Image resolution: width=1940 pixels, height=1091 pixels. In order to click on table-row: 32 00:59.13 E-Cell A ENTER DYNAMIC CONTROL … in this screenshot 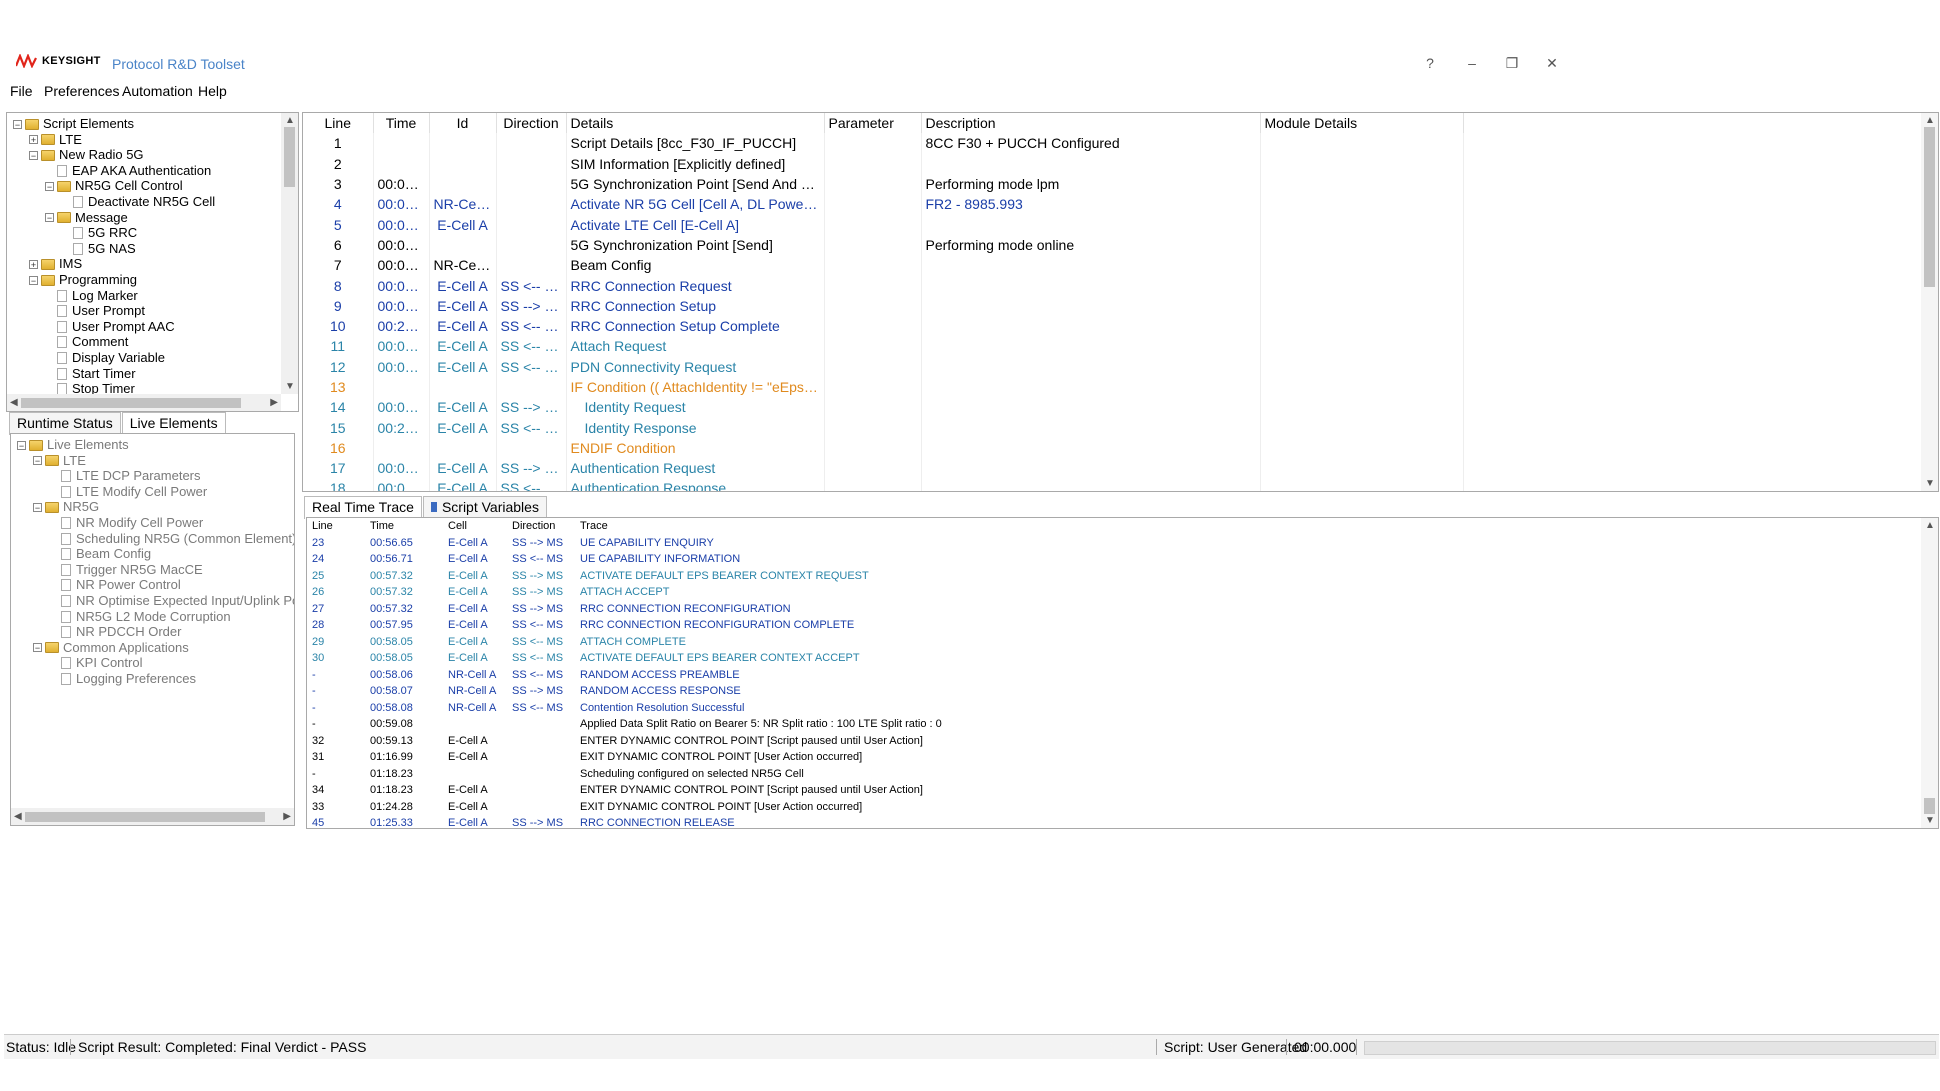, I will do `click(883, 741)`.